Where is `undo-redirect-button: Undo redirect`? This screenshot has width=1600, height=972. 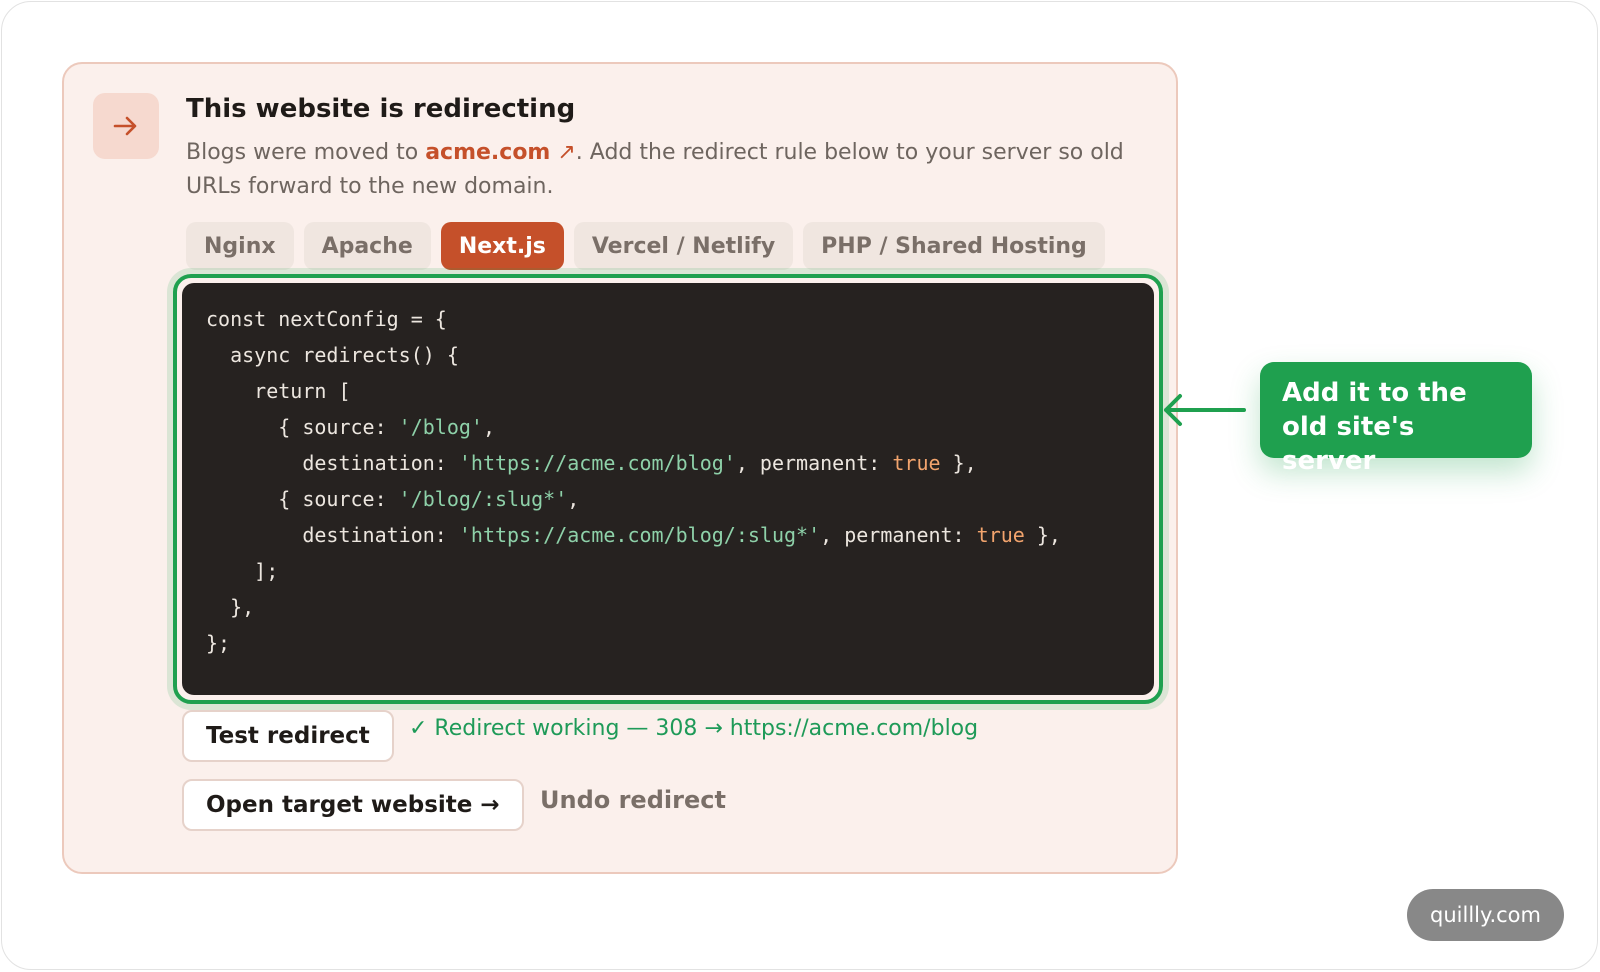
undo-redirect-button: Undo redirect is located at coordinates (633, 800).